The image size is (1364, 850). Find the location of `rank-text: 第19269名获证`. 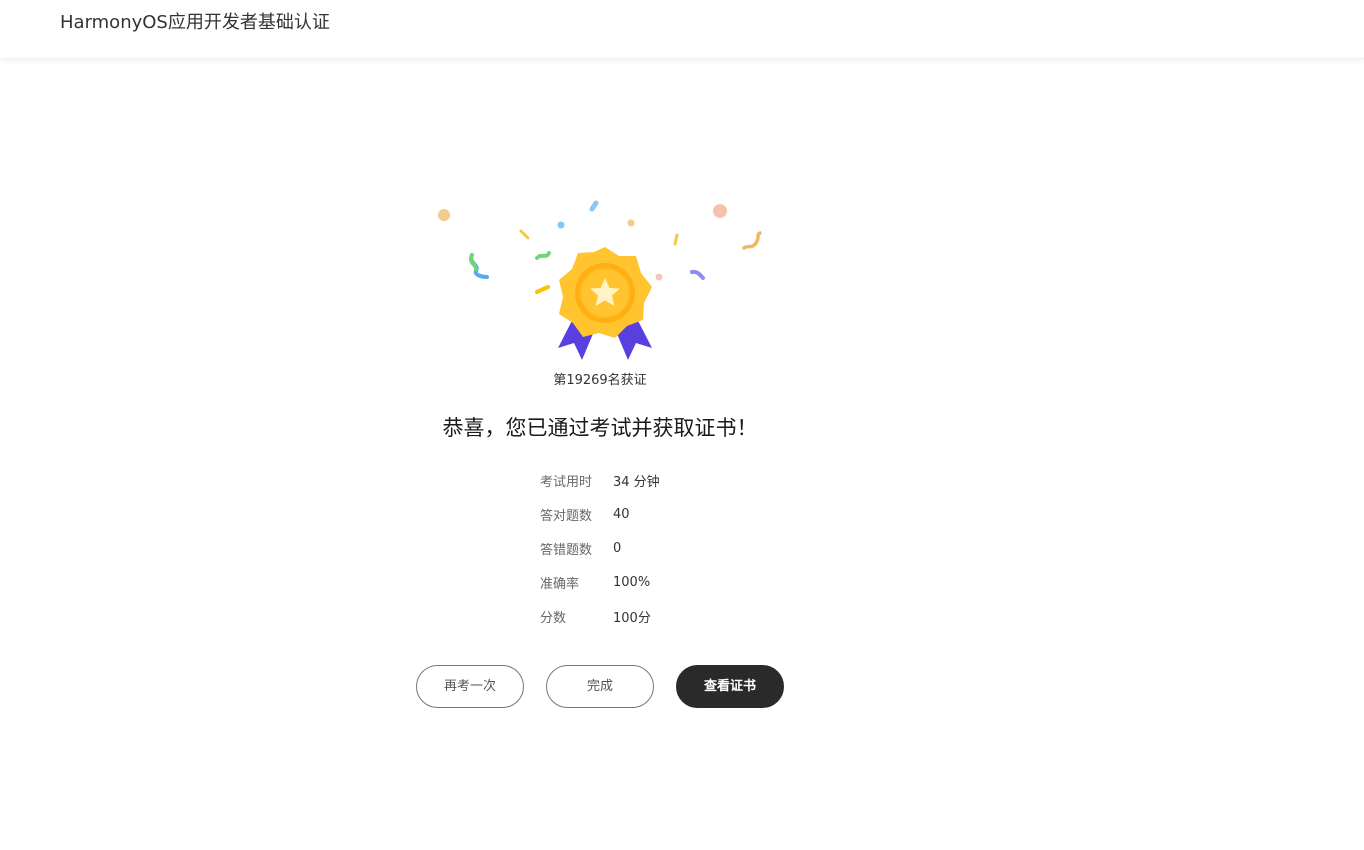

rank-text: 第19269名获证 is located at coordinates (600, 380).